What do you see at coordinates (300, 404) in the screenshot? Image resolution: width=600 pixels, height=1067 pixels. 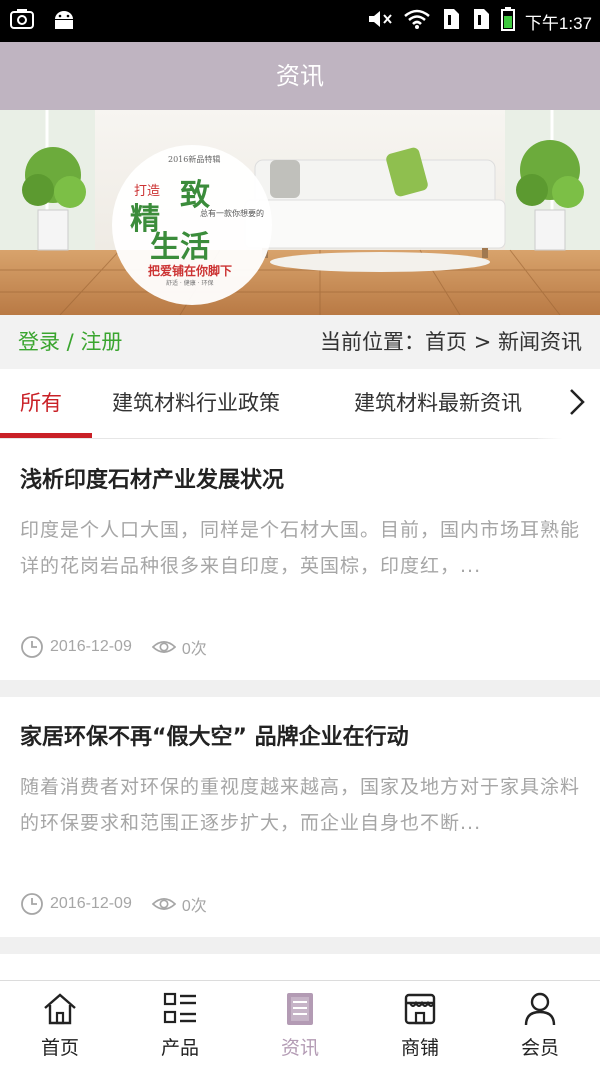 I see `category-tabs: 所有 建筑材料行业政策 建筑材料最新资讯` at bounding box center [300, 404].